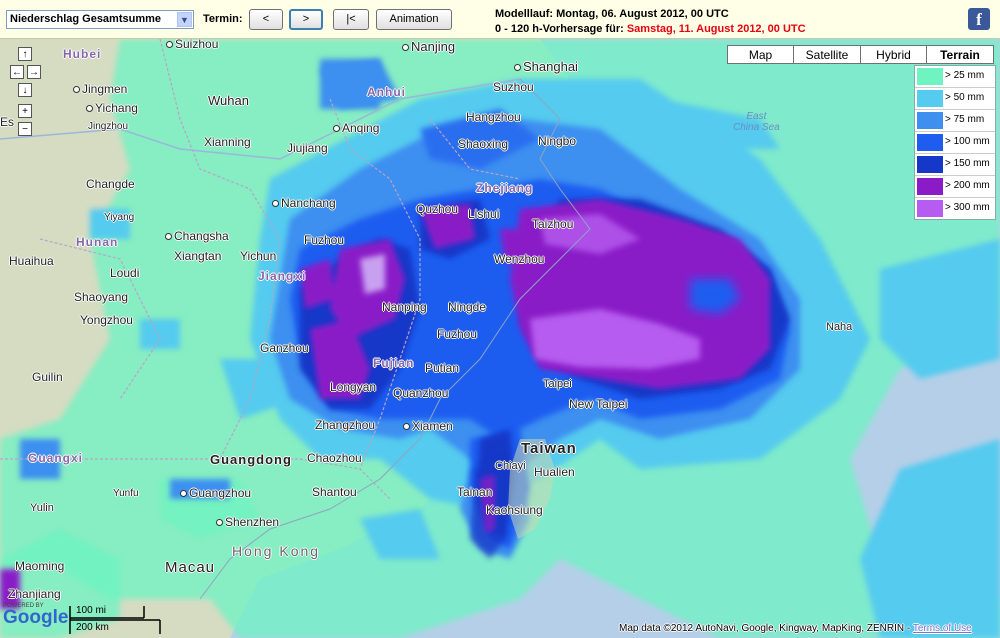 This screenshot has height=638, width=1000. I want to click on google-logo: Google, so click(35, 618).